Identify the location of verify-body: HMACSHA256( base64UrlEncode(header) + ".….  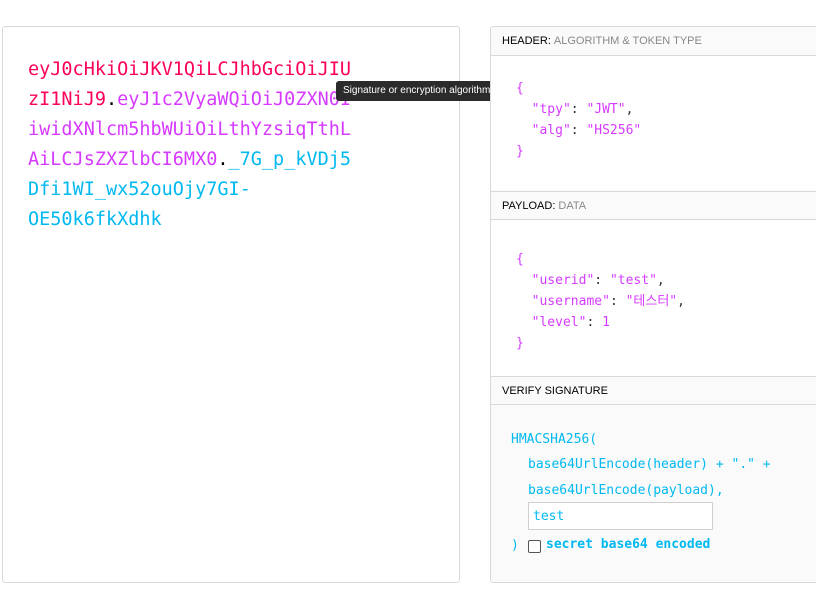
(653, 494).